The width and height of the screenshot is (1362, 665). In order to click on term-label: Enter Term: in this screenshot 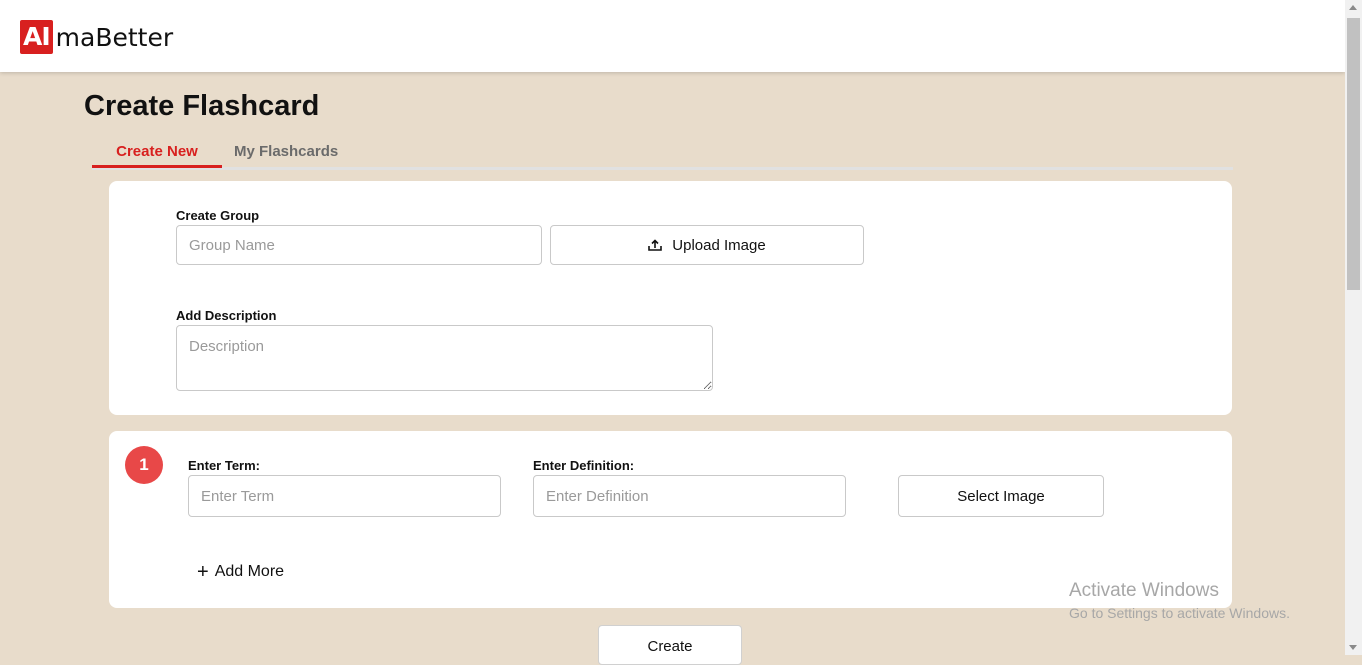, I will do `click(224, 465)`.